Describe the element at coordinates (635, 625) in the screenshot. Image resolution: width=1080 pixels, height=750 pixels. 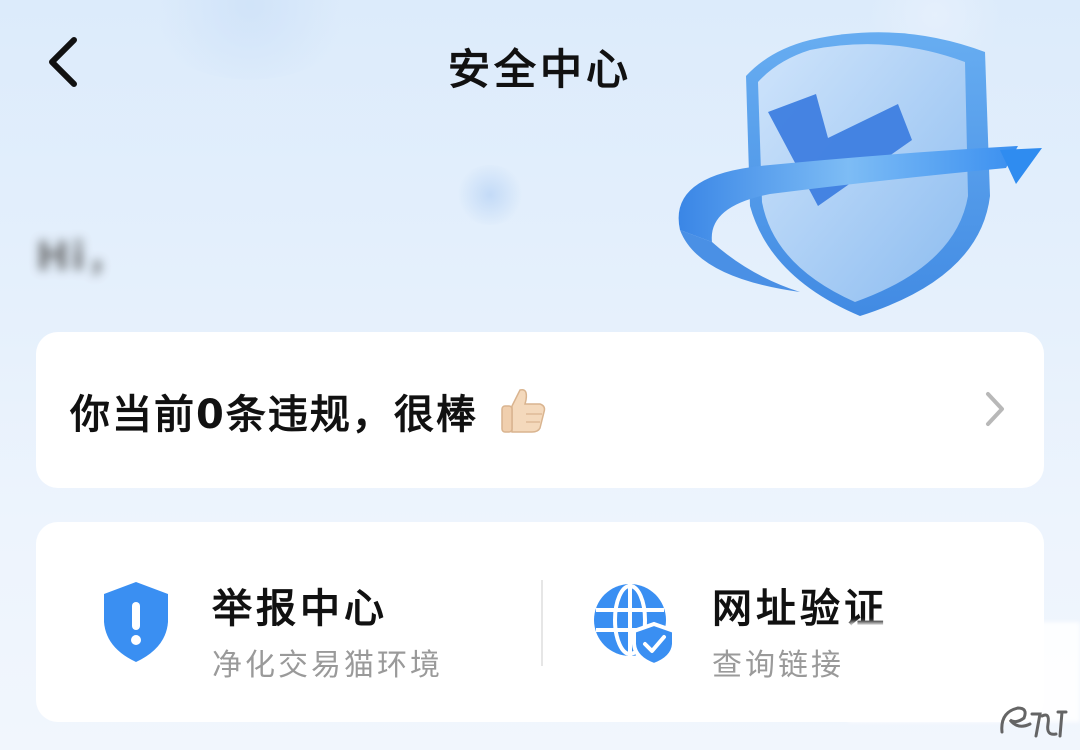
I see `globe-shield-icon` at that location.